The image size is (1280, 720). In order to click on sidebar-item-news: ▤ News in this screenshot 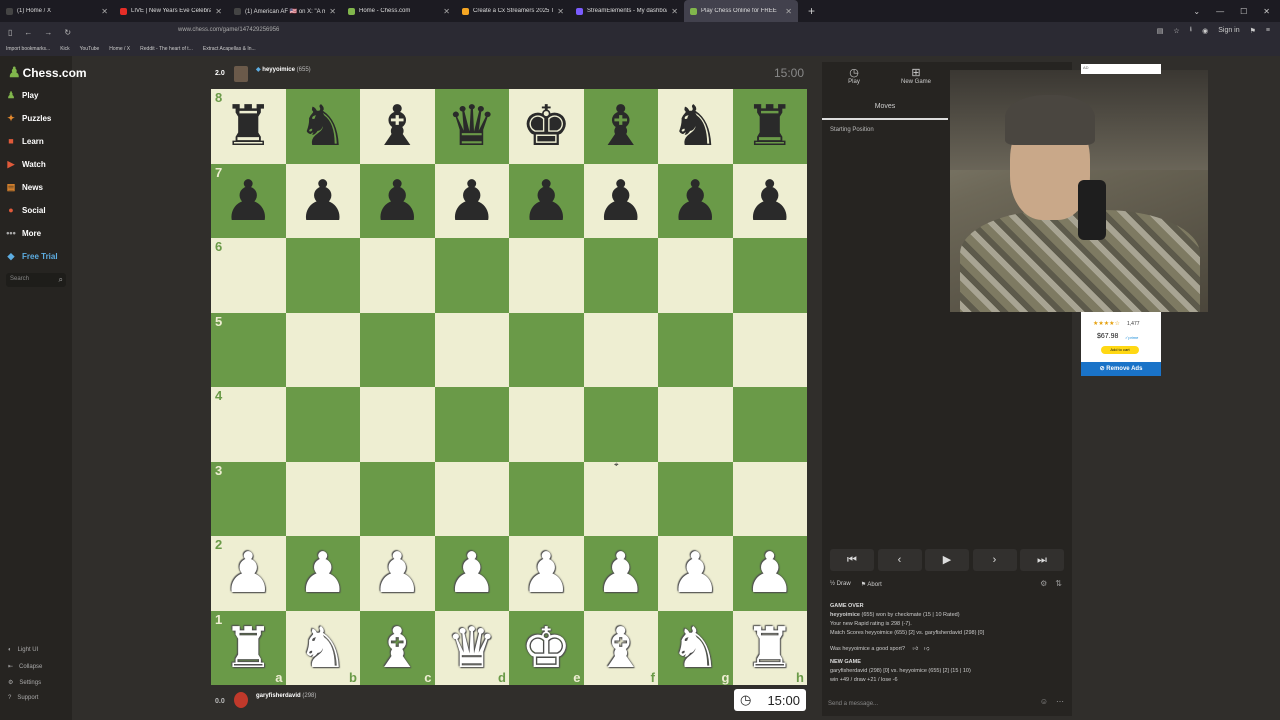, I will do `click(24, 187)`.